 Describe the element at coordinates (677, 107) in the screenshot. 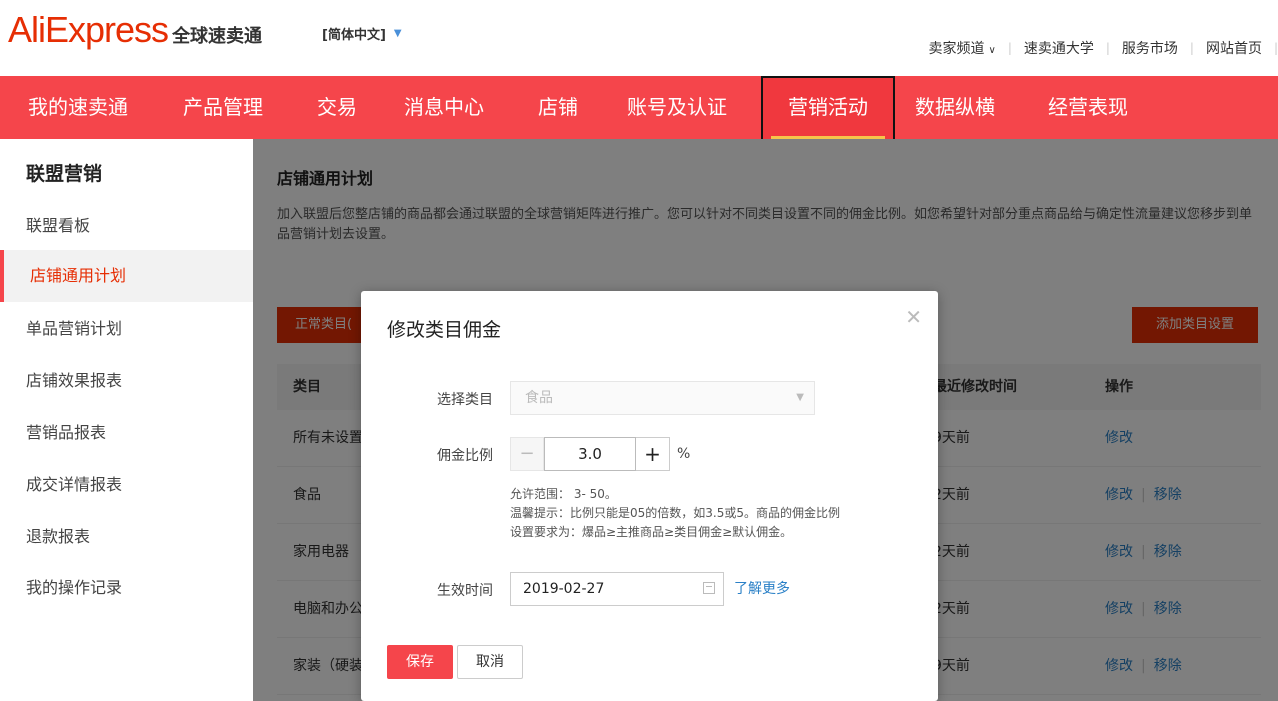

I see `nav-item-account: 账号及认证` at that location.